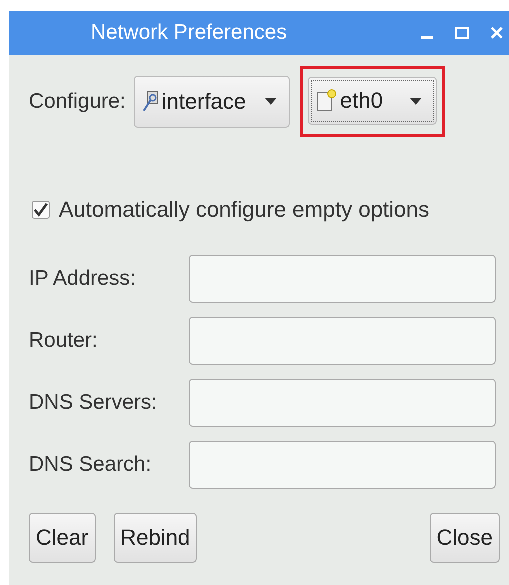  I want to click on configure-label: Configure:, so click(77, 102).